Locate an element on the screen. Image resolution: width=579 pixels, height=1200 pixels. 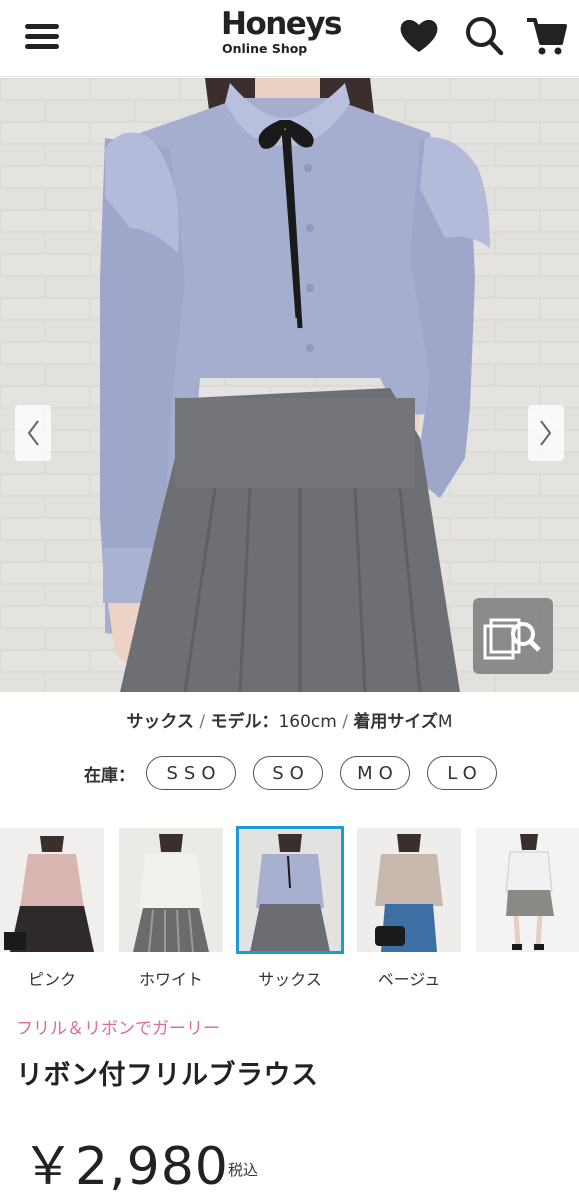
stock-row: 在庫： SSO SO MO LO is located at coordinates (299, 773).